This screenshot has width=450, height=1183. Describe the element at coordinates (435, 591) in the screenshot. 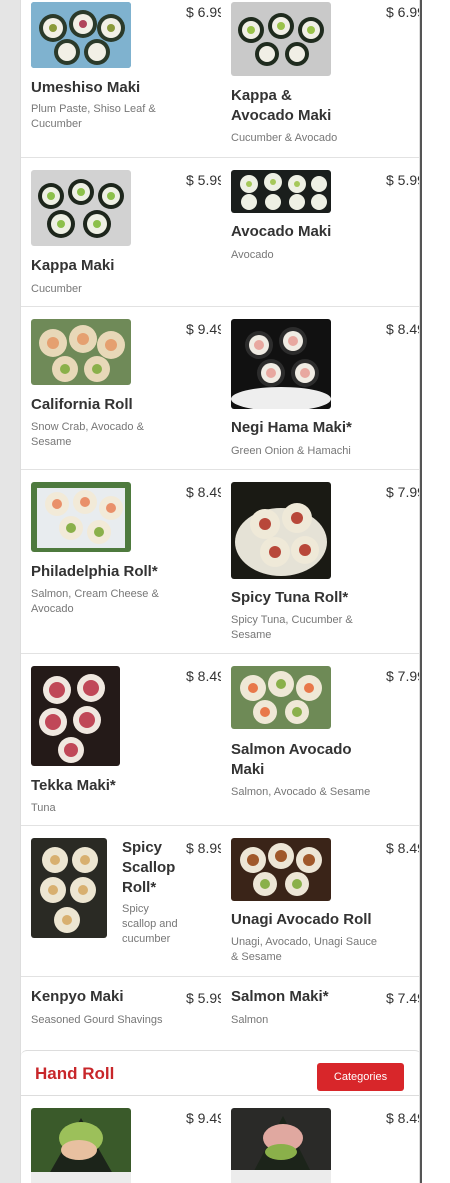

I see `scroll-gutter` at that location.